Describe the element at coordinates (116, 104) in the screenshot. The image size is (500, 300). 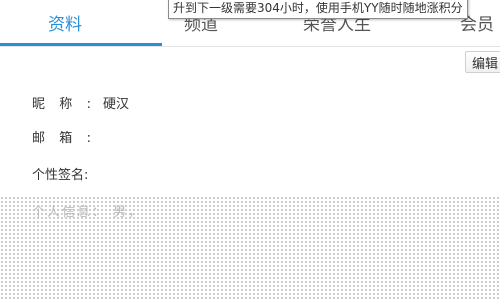
I see `nickname-value: 硬汉` at that location.